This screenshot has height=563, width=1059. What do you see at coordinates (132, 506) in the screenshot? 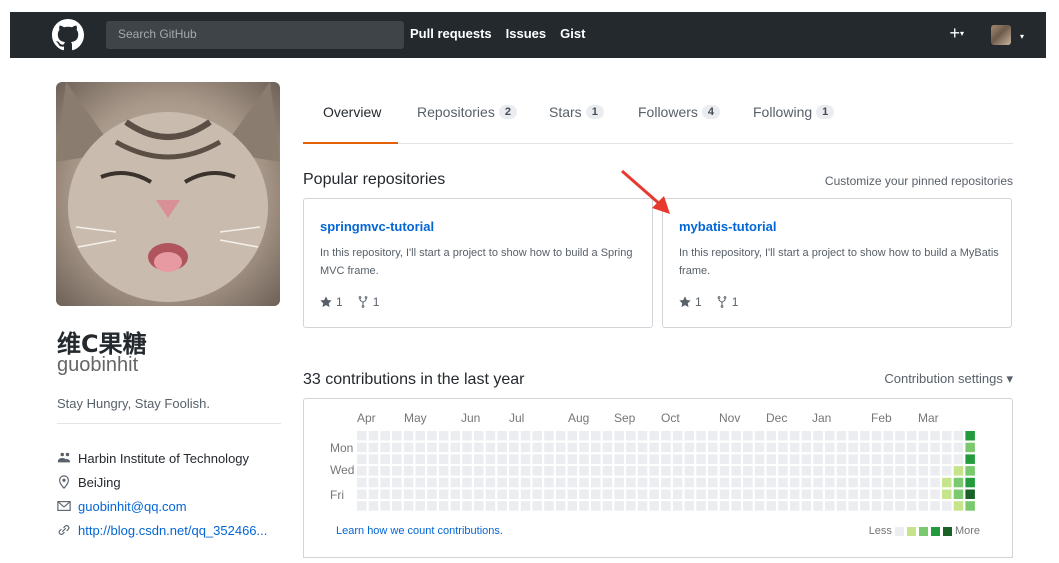
I see `email-link: guobinhit@qq.com` at bounding box center [132, 506].